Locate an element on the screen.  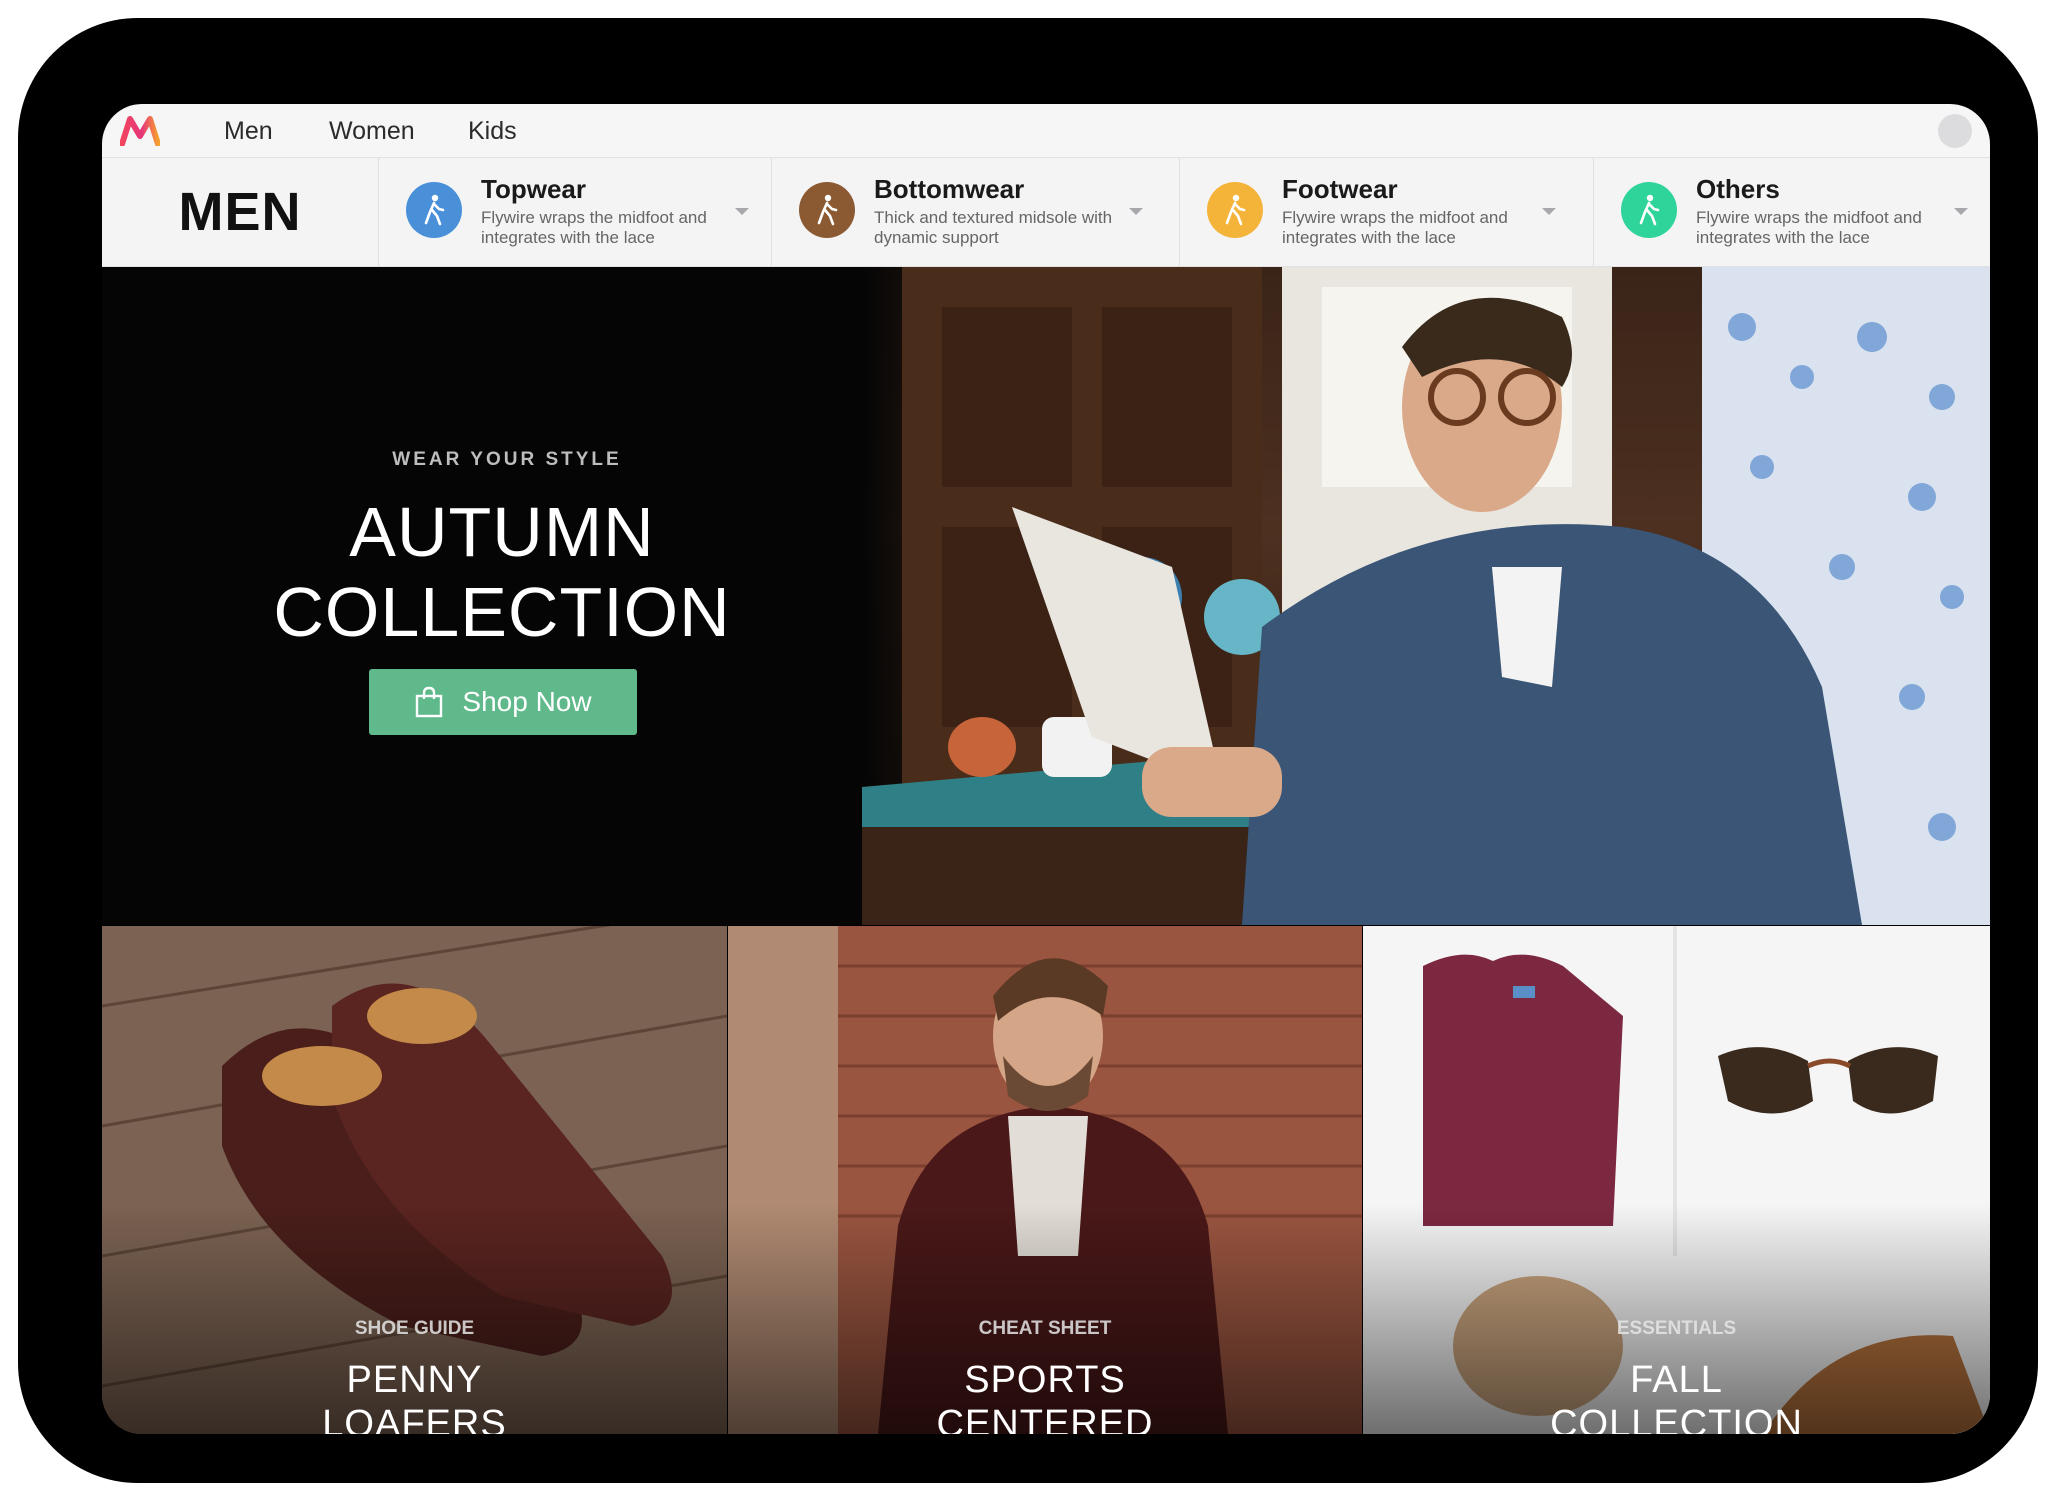
section-title: MEN is located at coordinates (240, 212).